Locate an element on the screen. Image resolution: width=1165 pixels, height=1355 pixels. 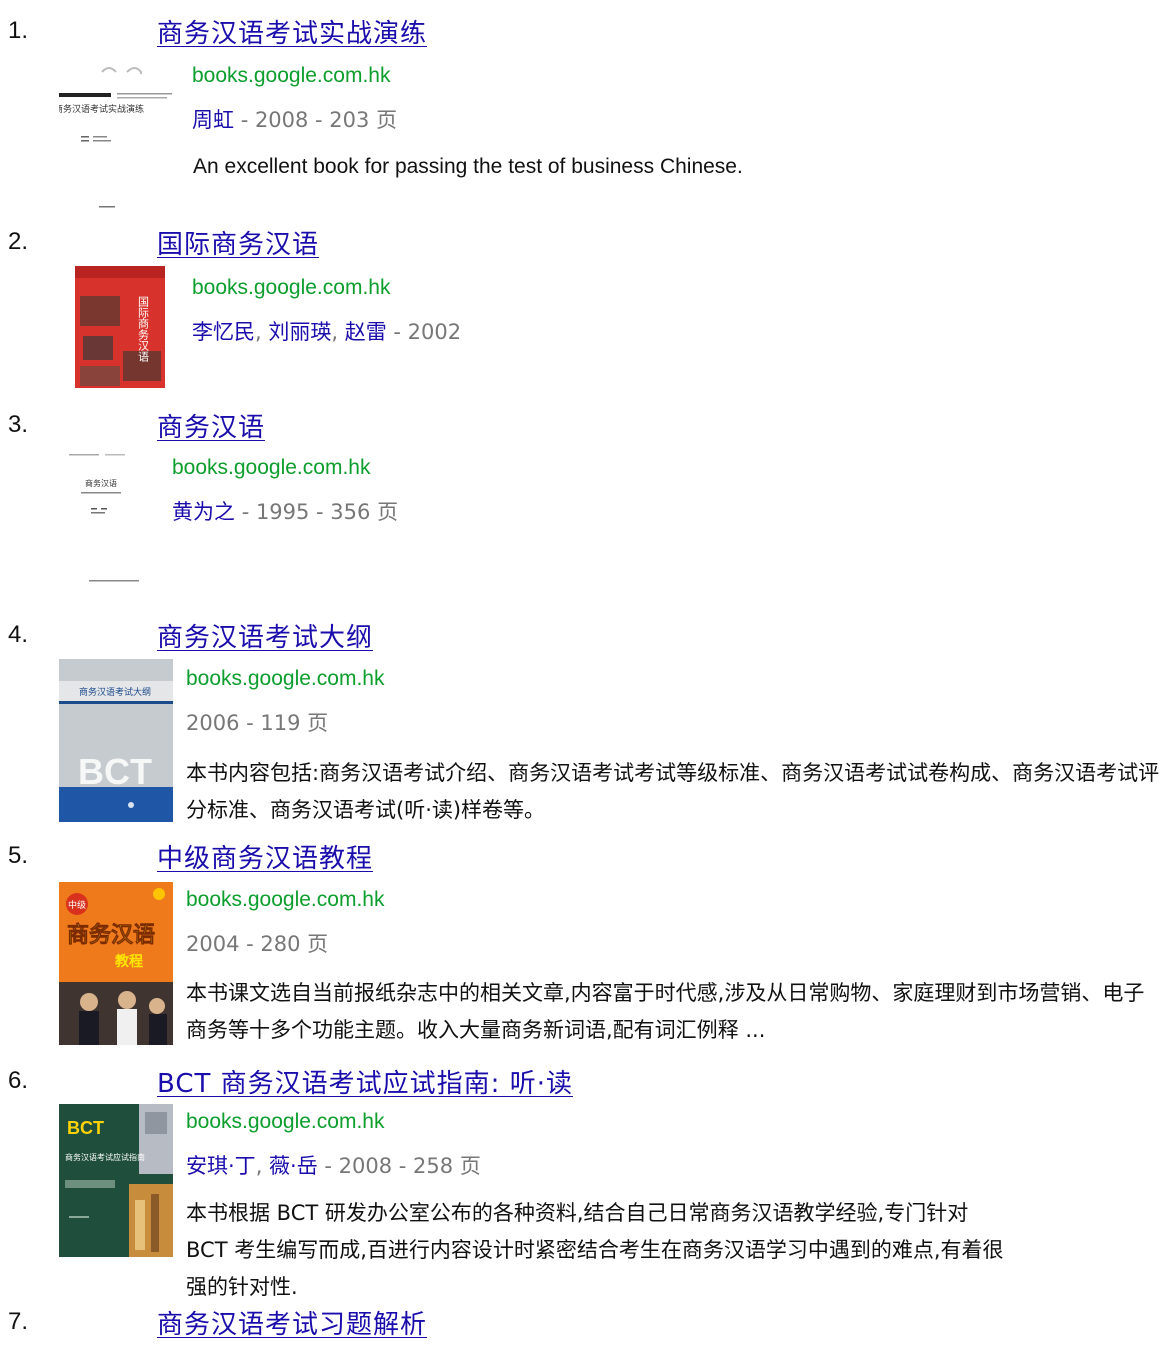
result-number: 1. is located at coordinates (18, 30).